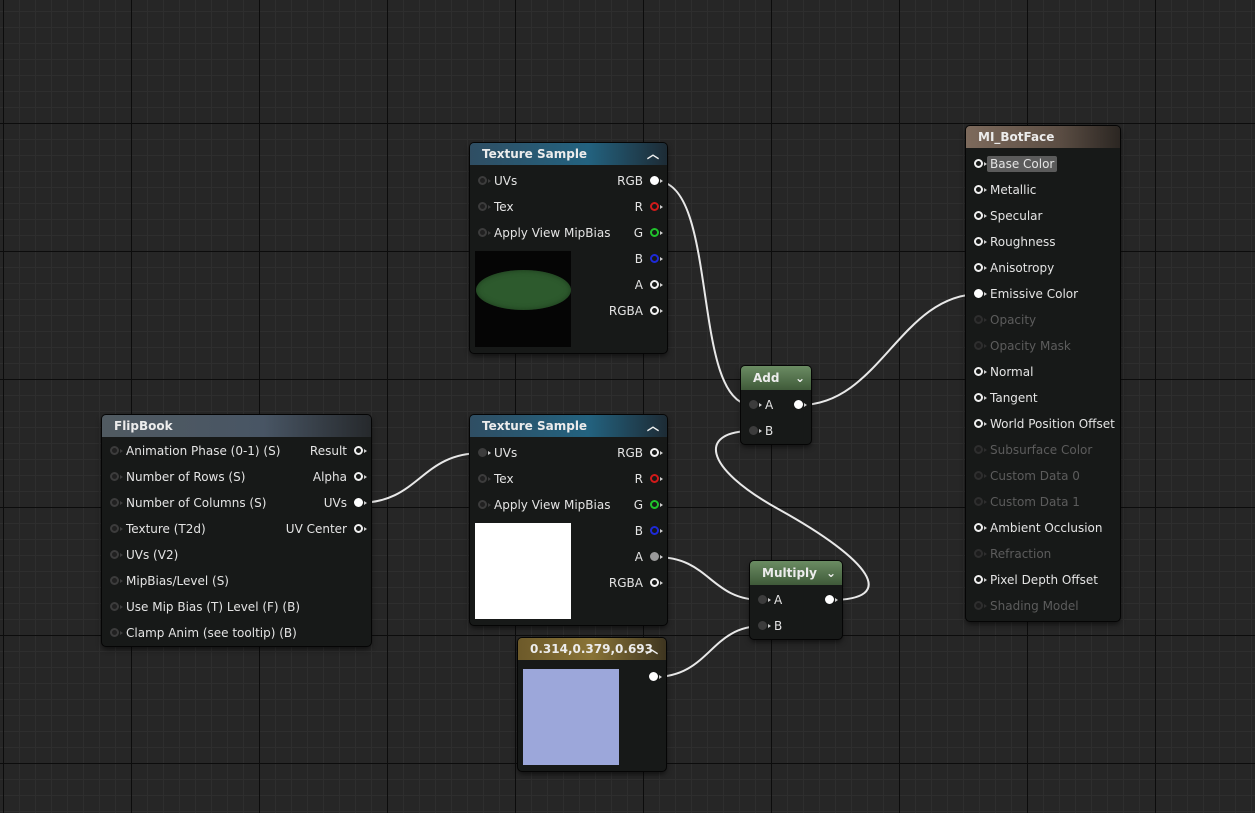  I want to click on pin-tex: Tex, so click(492, 207).